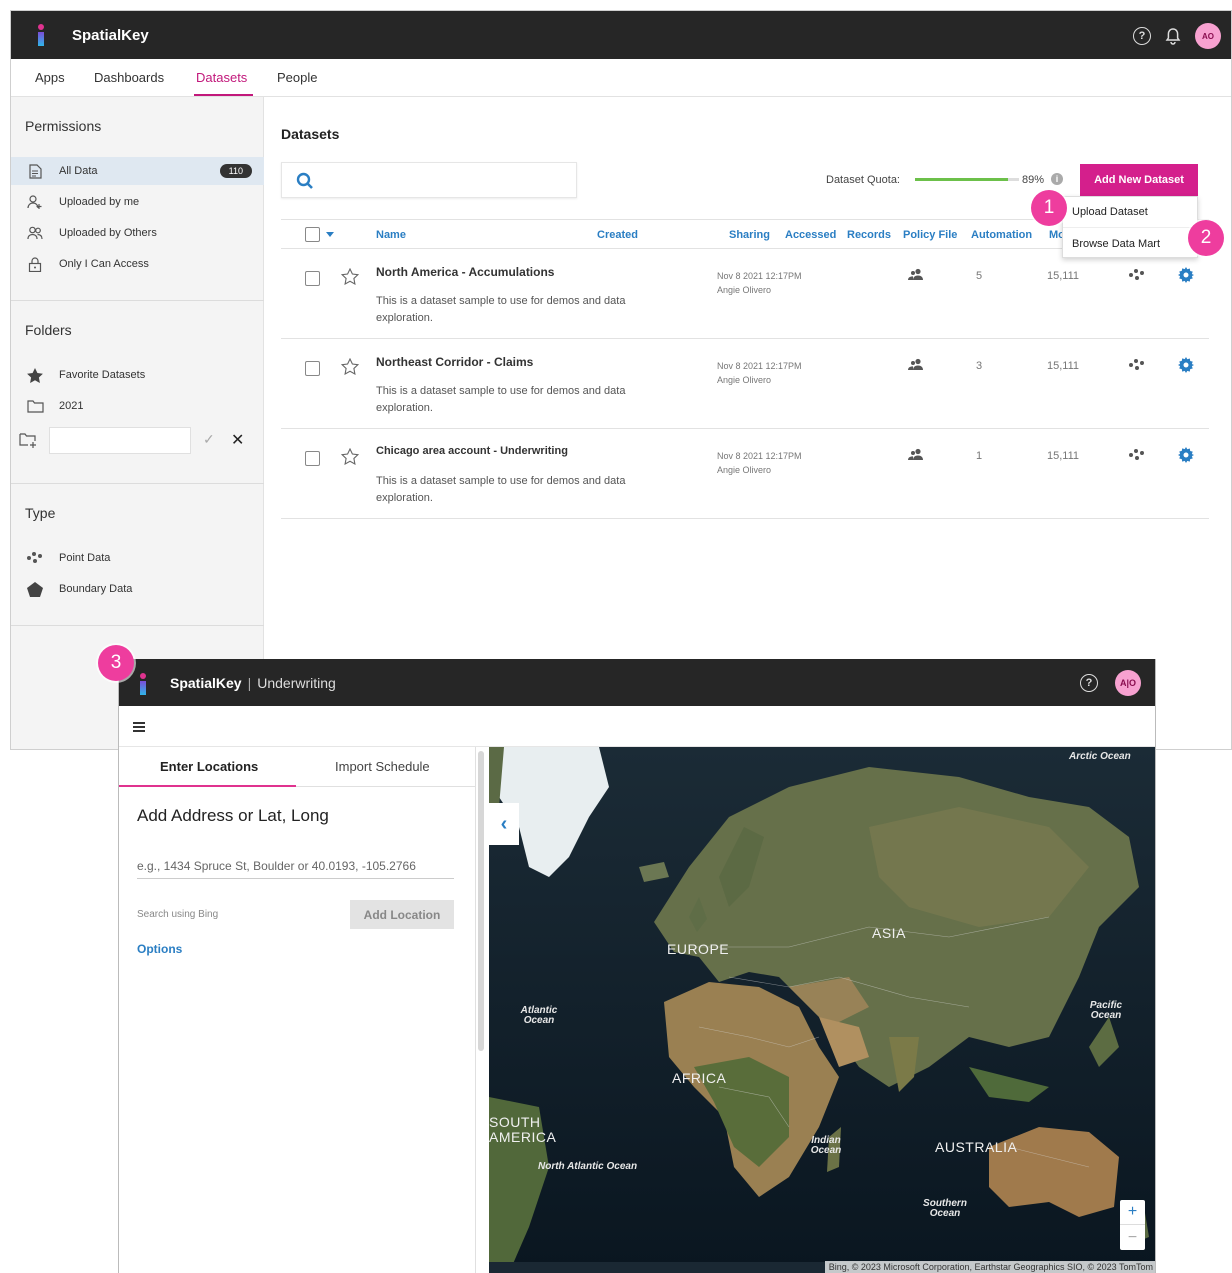  What do you see at coordinates (402, 914) in the screenshot?
I see `add-location-button: Add Location` at bounding box center [402, 914].